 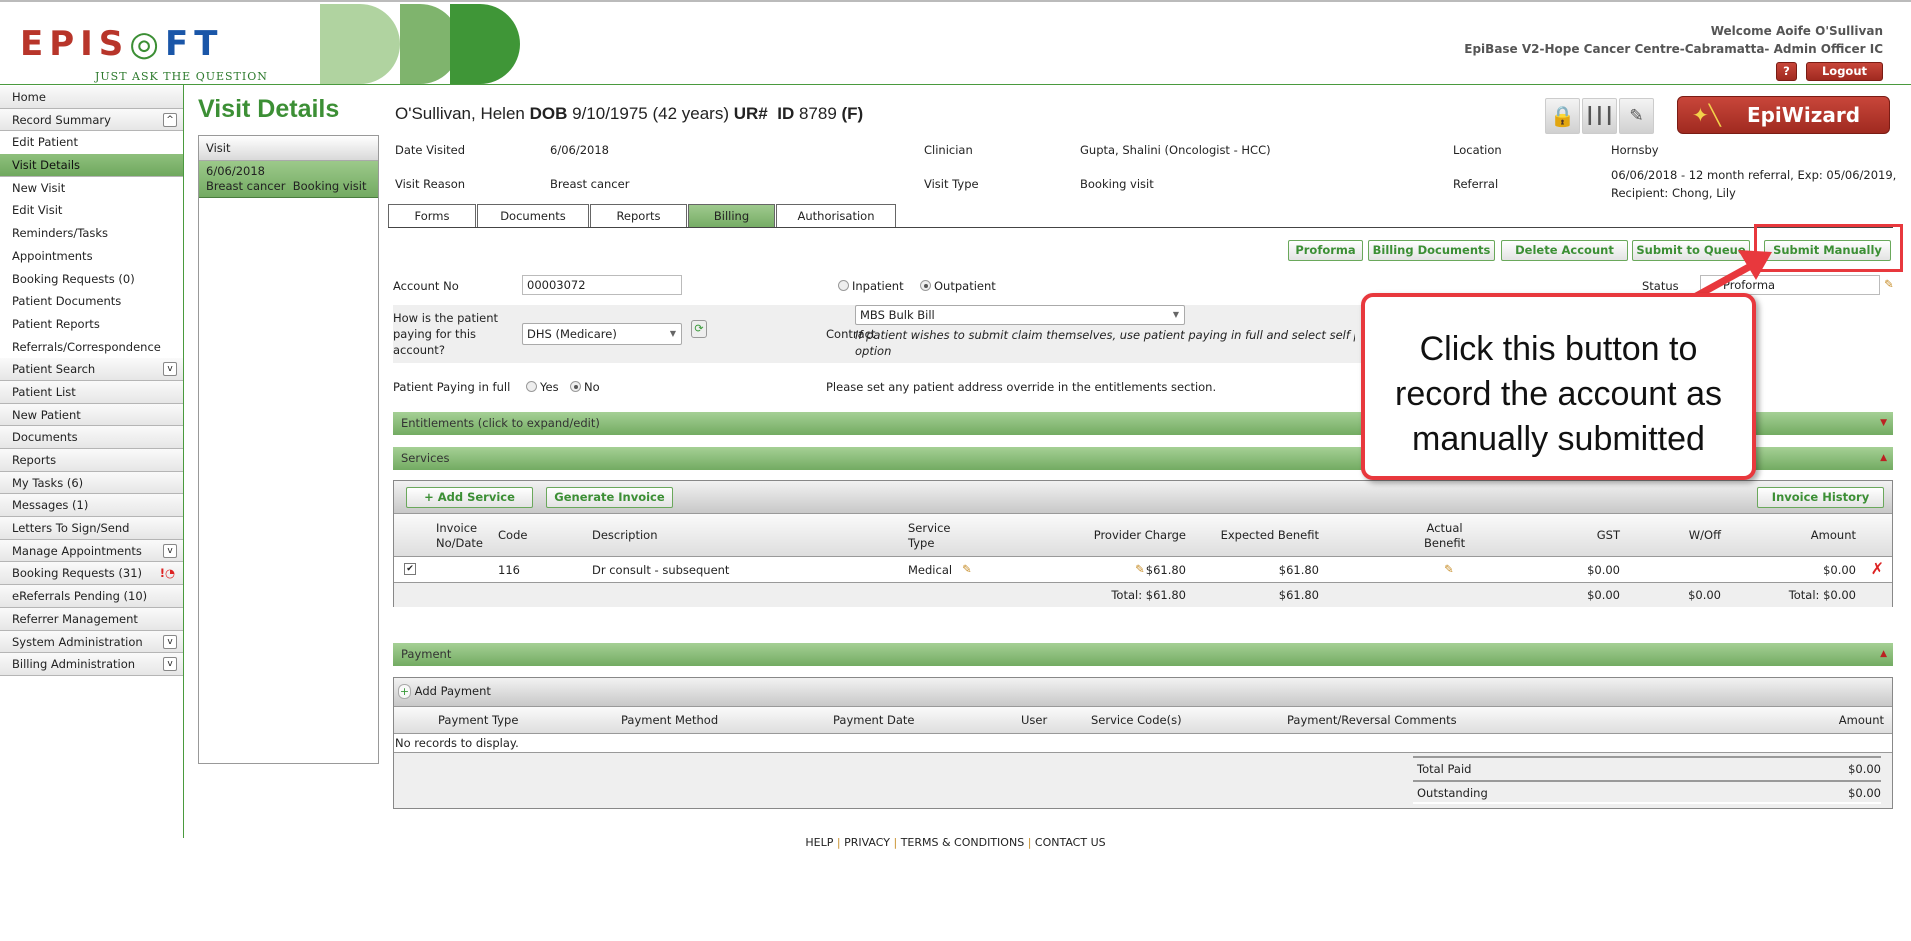 I want to click on generate-invoice-button: Generate Invoice, so click(x=609, y=497).